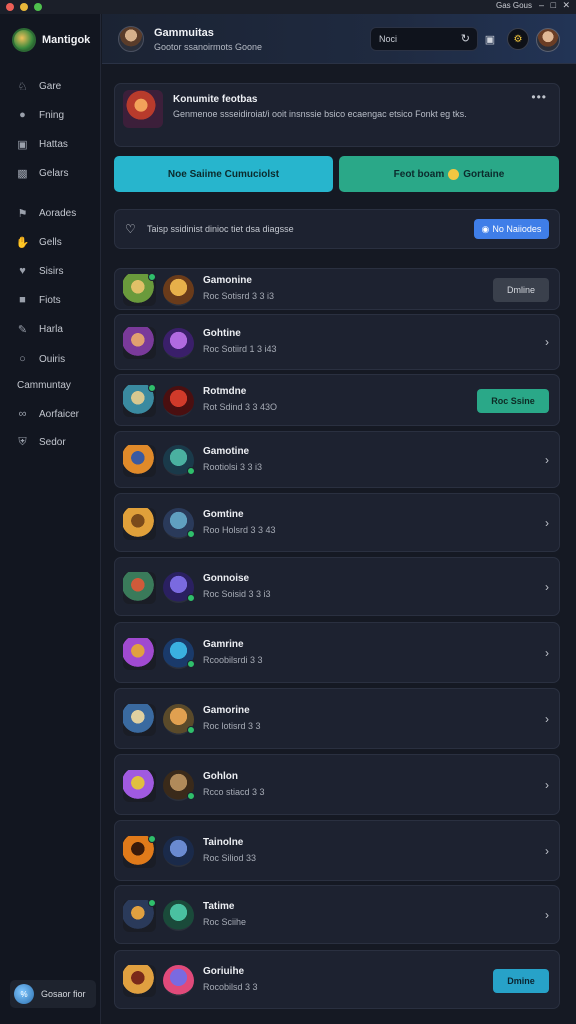  Describe the element at coordinates (22, 213) in the screenshot. I see `flag-icon: ⚑` at that location.